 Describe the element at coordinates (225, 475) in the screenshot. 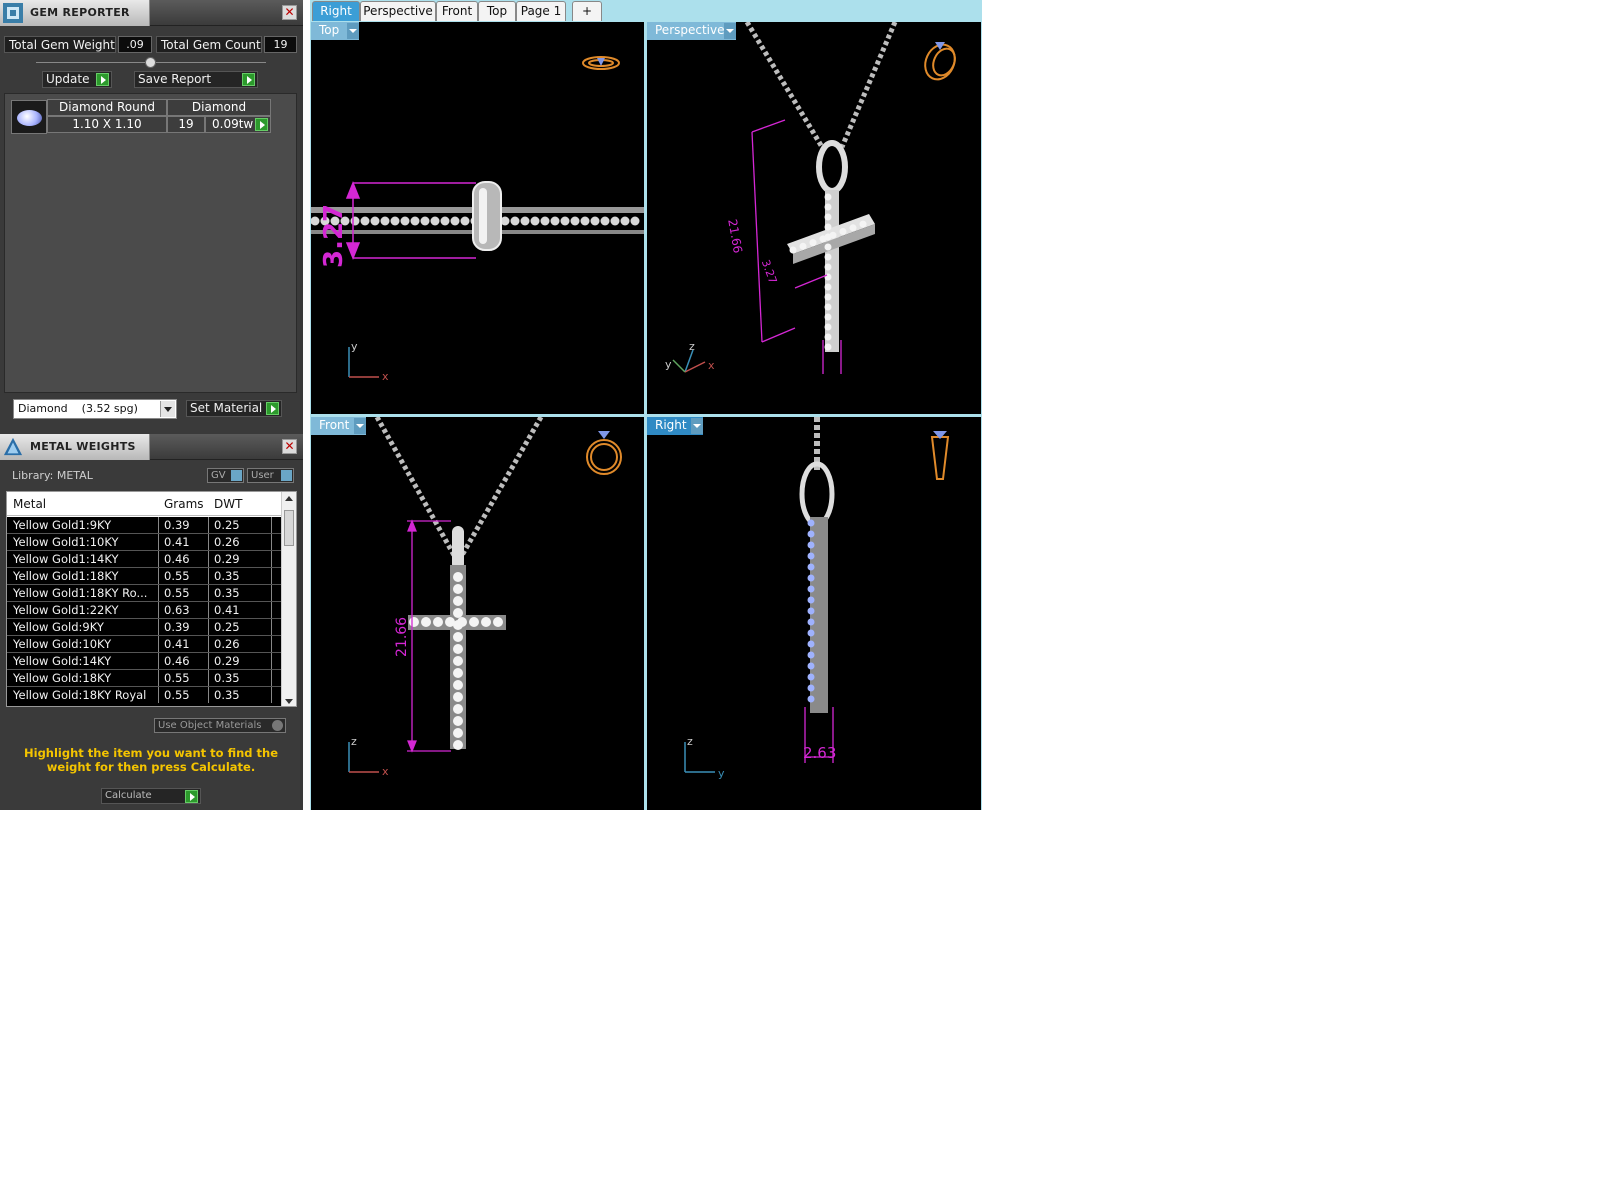

I see `gv-toggle: GV` at that location.